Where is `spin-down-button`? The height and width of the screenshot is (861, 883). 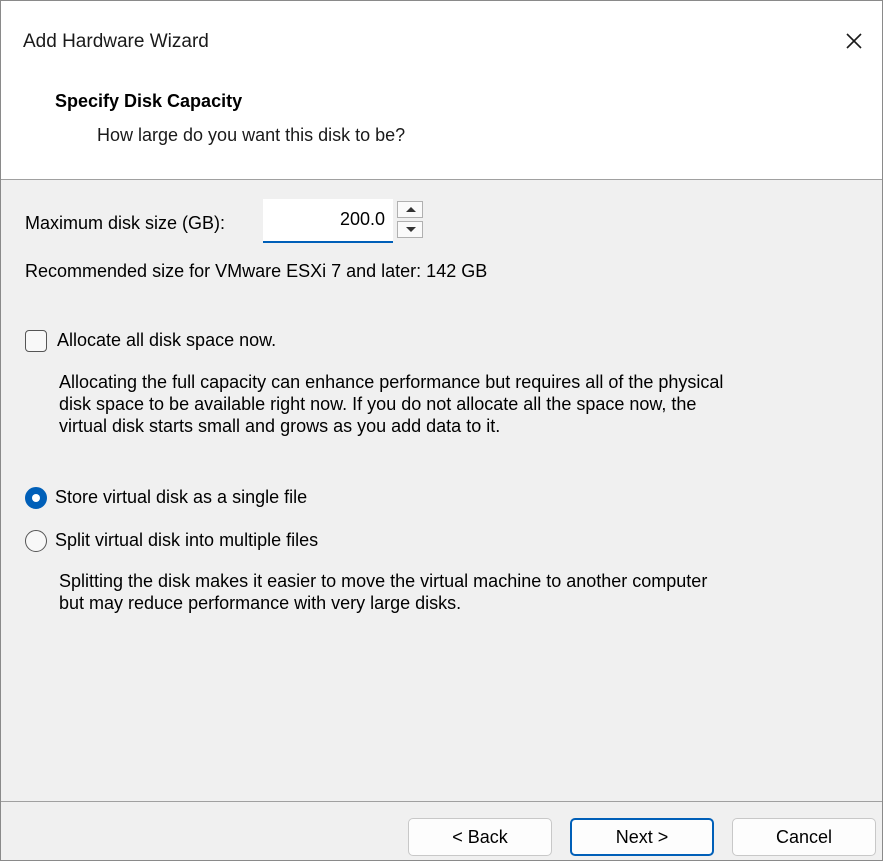 spin-down-button is located at coordinates (410, 229).